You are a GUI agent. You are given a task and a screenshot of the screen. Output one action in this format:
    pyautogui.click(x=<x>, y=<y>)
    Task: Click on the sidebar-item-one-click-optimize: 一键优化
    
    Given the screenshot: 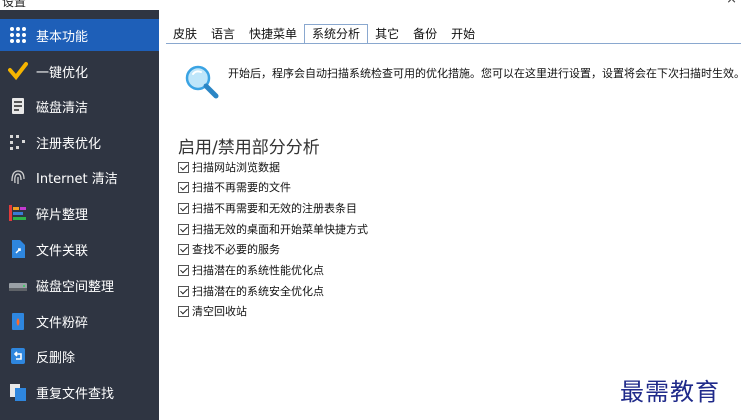 What is the action you would take?
    pyautogui.click(x=79, y=71)
    